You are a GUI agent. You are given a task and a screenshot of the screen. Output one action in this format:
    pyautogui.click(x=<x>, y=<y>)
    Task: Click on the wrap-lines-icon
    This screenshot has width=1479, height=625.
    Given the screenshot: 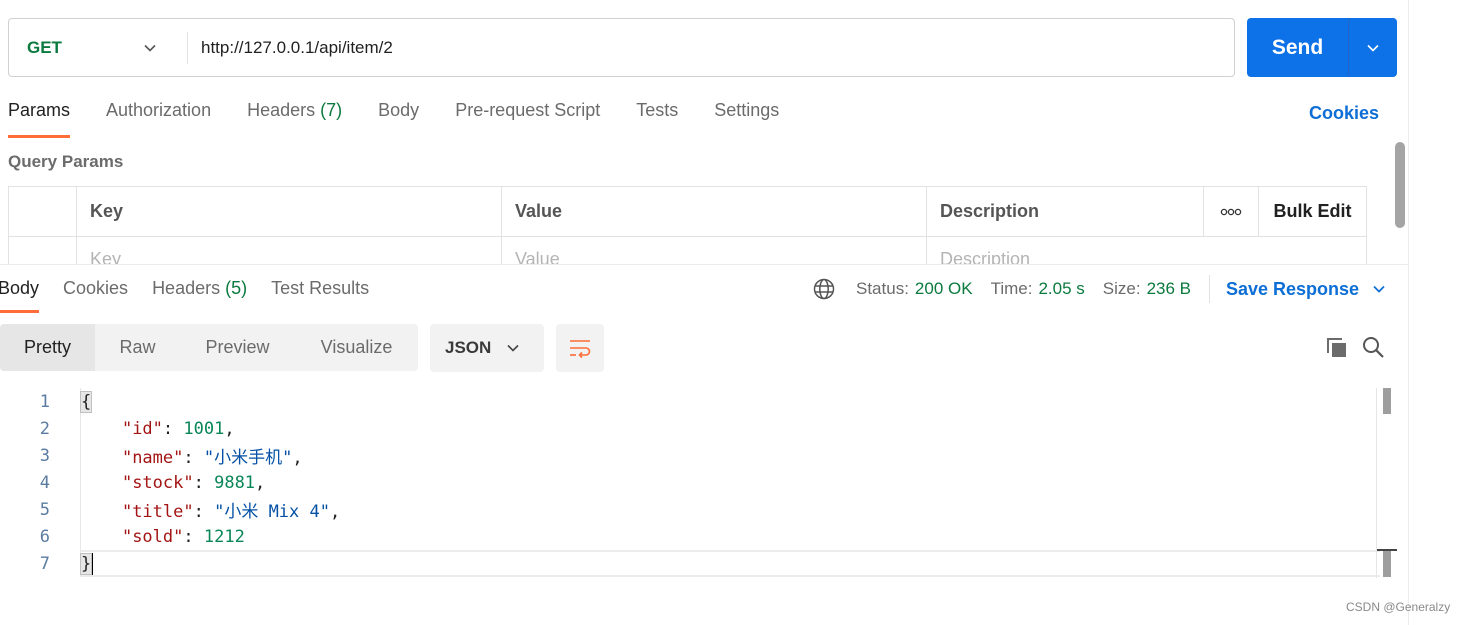 What is the action you would take?
    pyautogui.click(x=580, y=349)
    